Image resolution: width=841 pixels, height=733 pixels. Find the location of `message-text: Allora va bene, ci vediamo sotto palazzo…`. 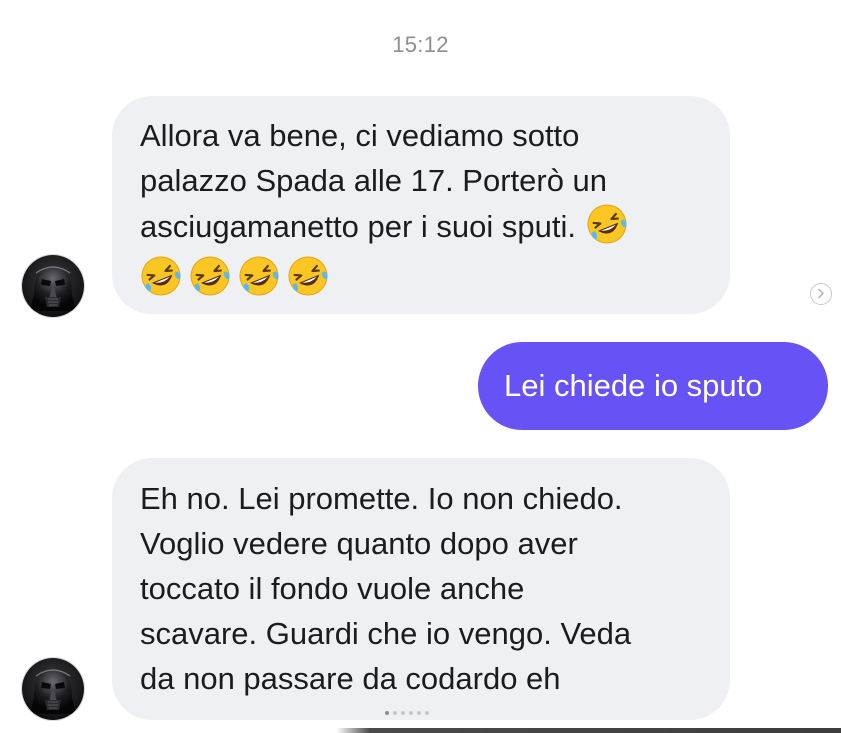

message-text: Allora va bene, ci vediamo sotto palazzo… is located at coordinates (374, 181).